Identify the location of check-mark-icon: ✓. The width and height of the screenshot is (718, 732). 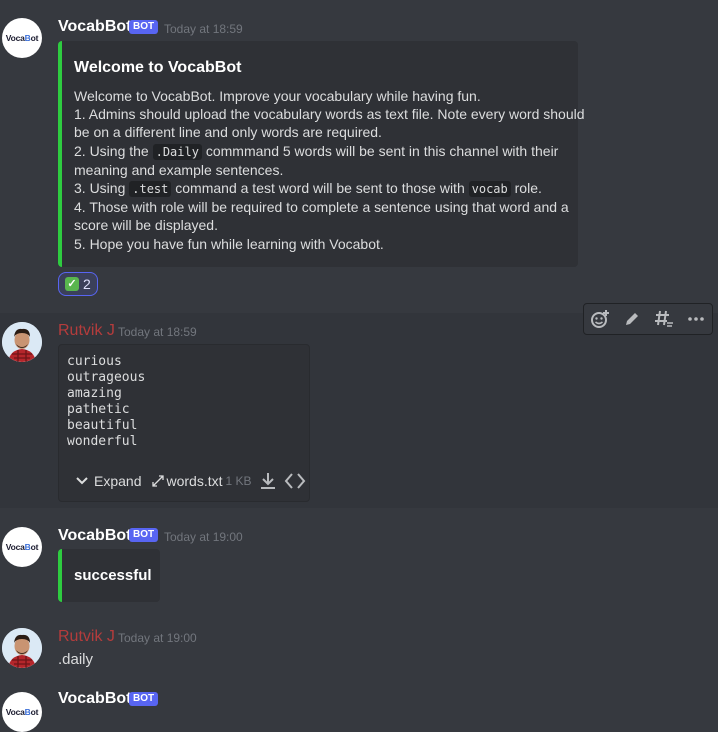
(72, 284).